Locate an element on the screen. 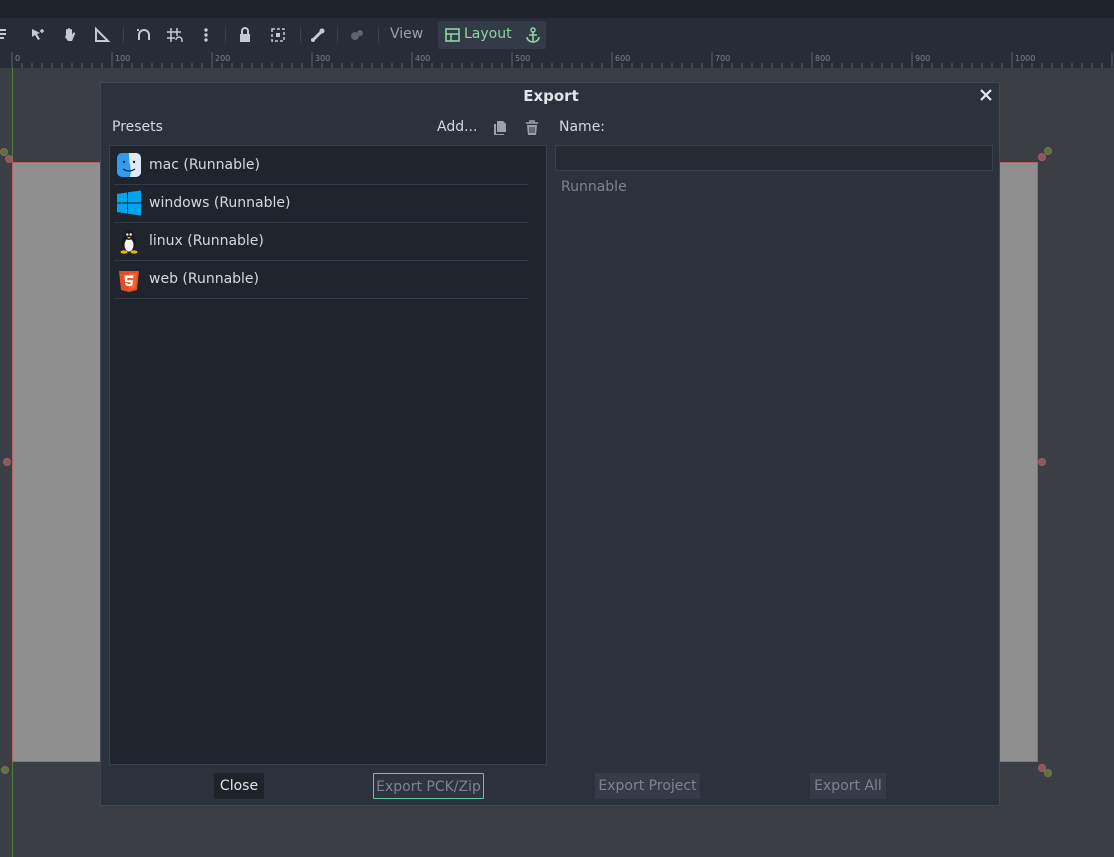 Image resolution: width=1114 pixels, height=857 pixels. ruler-tick-label: 500 is located at coordinates (522, 58).